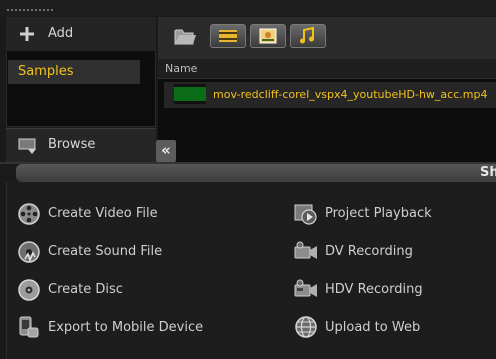 This screenshot has height=359, width=496. What do you see at coordinates (61, 33) in the screenshot?
I see `add-label: Add` at bounding box center [61, 33].